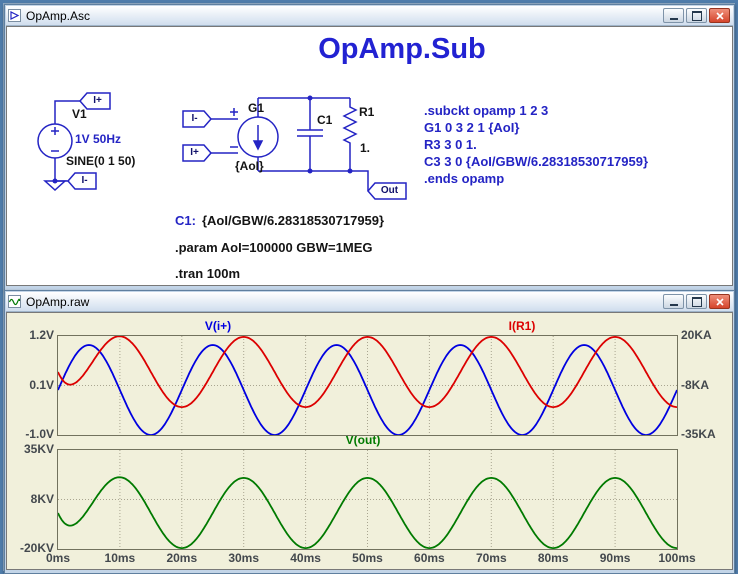  What do you see at coordinates (706, 335) in the screenshot?
I see `y-axis-tick-label: 20KA` at bounding box center [706, 335].